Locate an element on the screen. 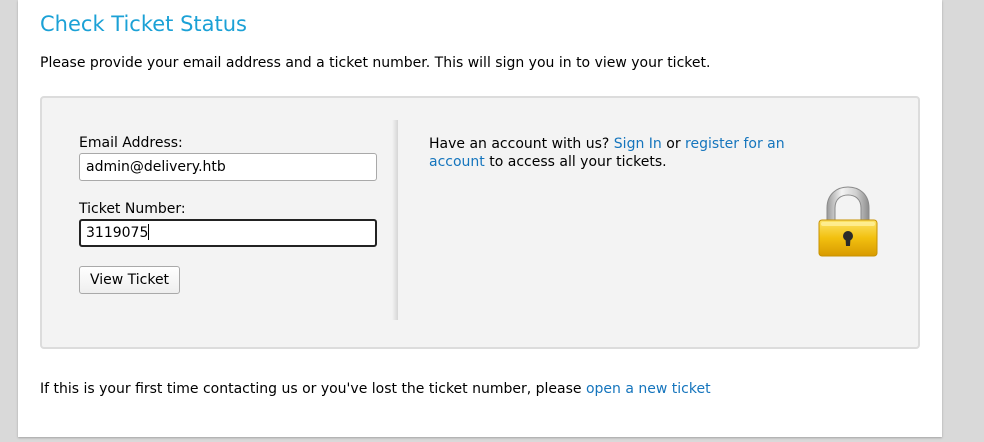 Image resolution: width=984 pixels, height=442 pixels. padlock-icon is located at coordinates (848, 221).